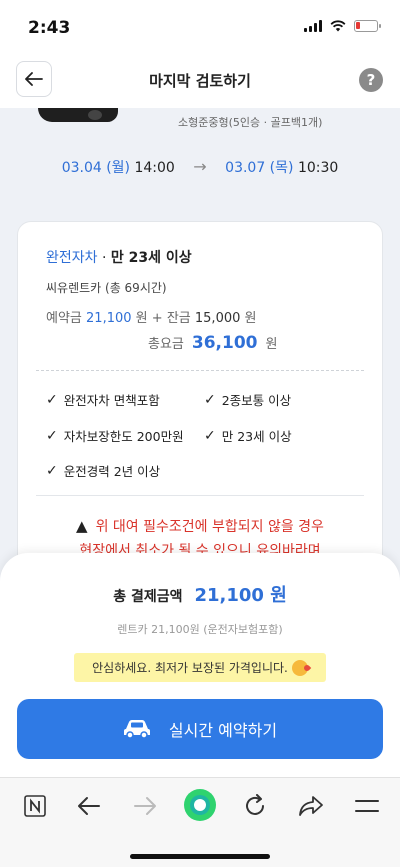 This screenshot has height=867, width=400. What do you see at coordinates (311, 806) in the screenshot?
I see `share-icon` at bounding box center [311, 806].